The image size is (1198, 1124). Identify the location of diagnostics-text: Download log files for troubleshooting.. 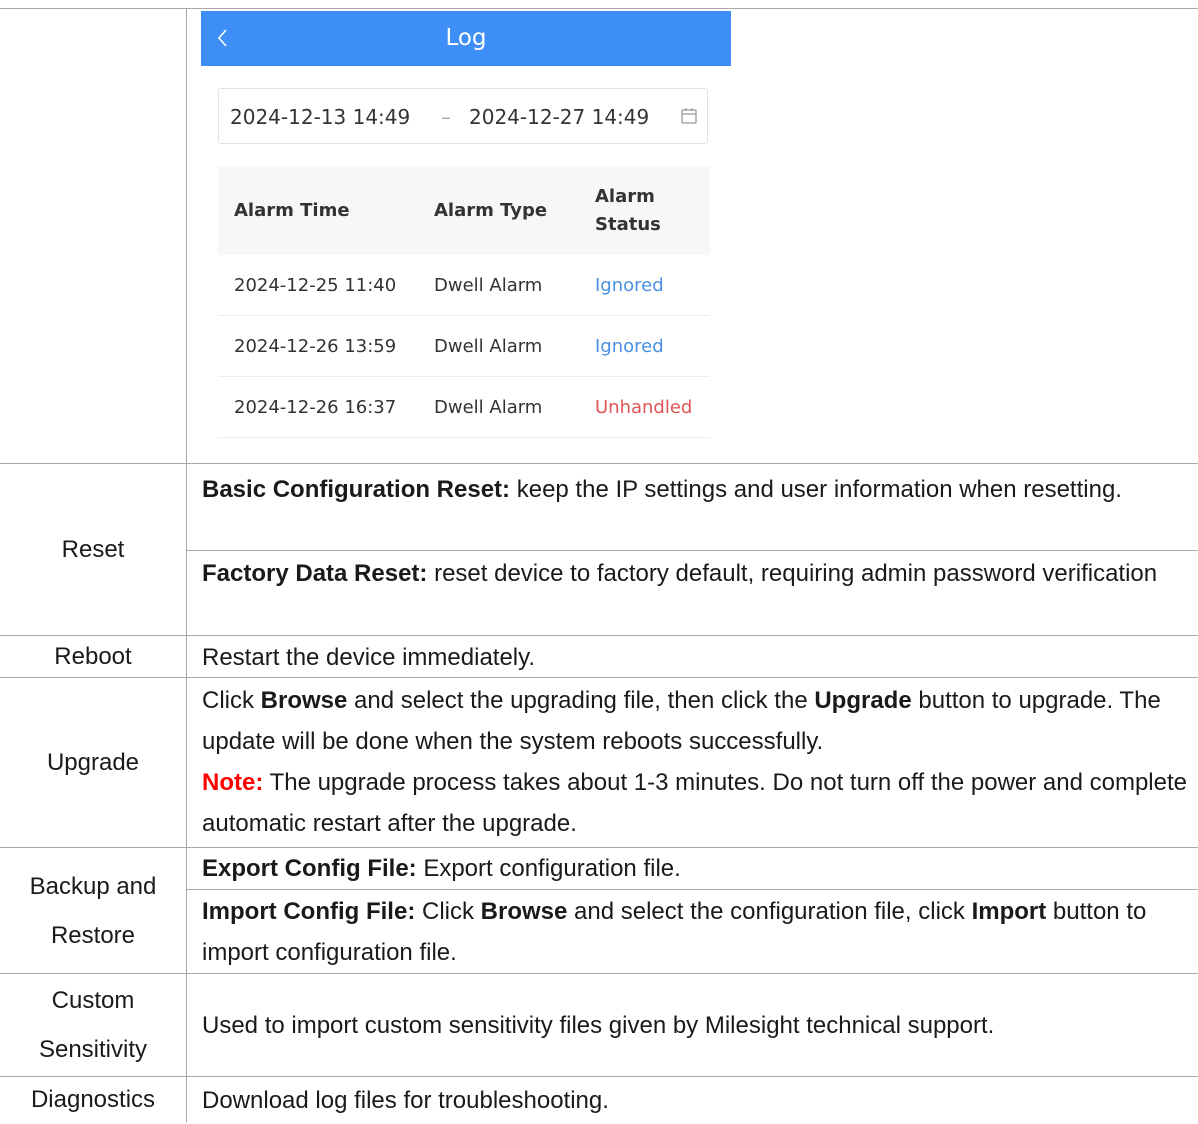
(405, 1100).